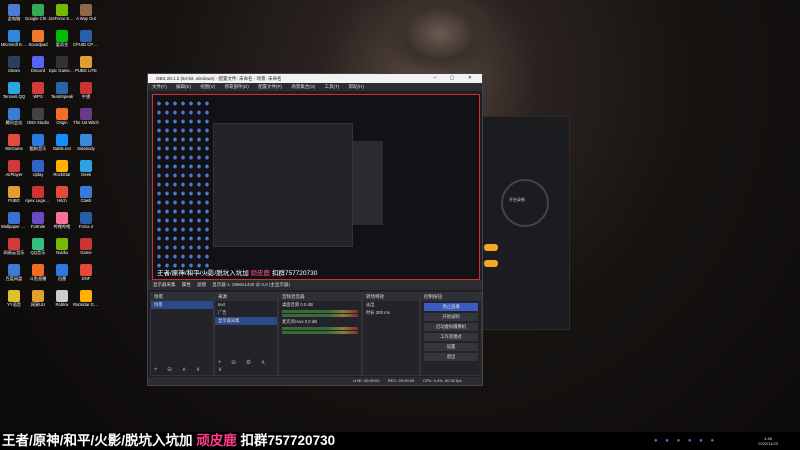 The image size is (800, 450). What do you see at coordinates (14, 64) in the screenshot?
I see `desktop-icon: Steam` at bounding box center [14, 64].